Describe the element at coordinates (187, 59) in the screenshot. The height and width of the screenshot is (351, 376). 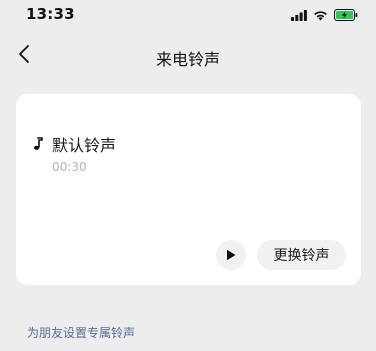
I see `page-title: 来电铃声` at that location.